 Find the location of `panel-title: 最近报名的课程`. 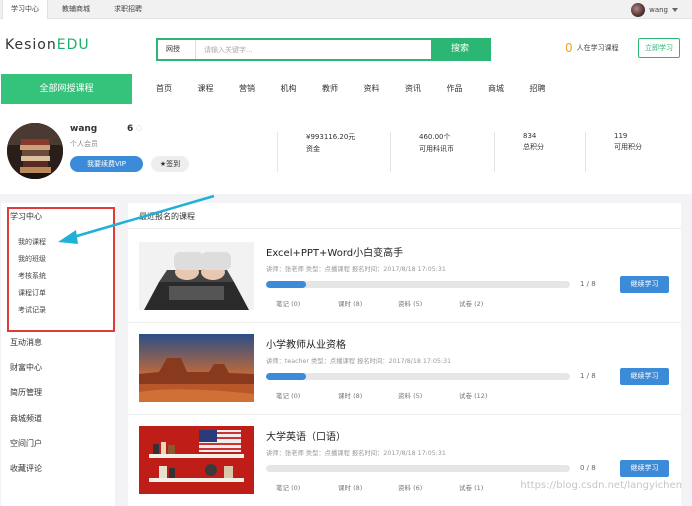

panel-title: 最近报名的课程 is located at coordinates (167, 216).